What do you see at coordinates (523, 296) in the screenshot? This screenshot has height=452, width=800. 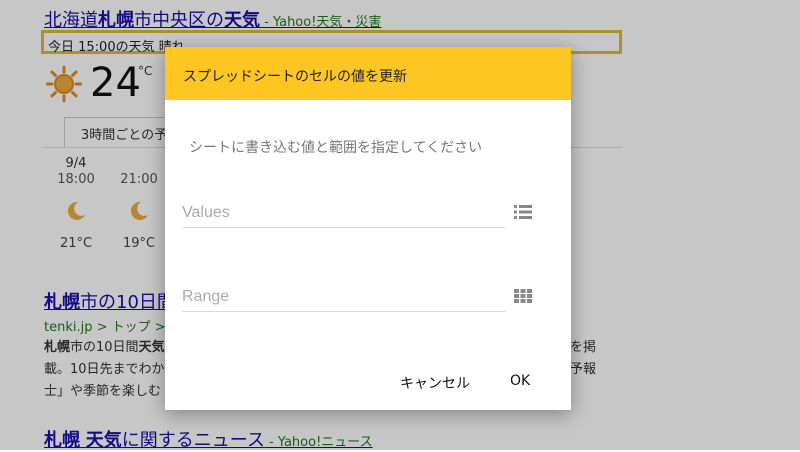 I see `grid-icon` at bounding box center [523, 296].